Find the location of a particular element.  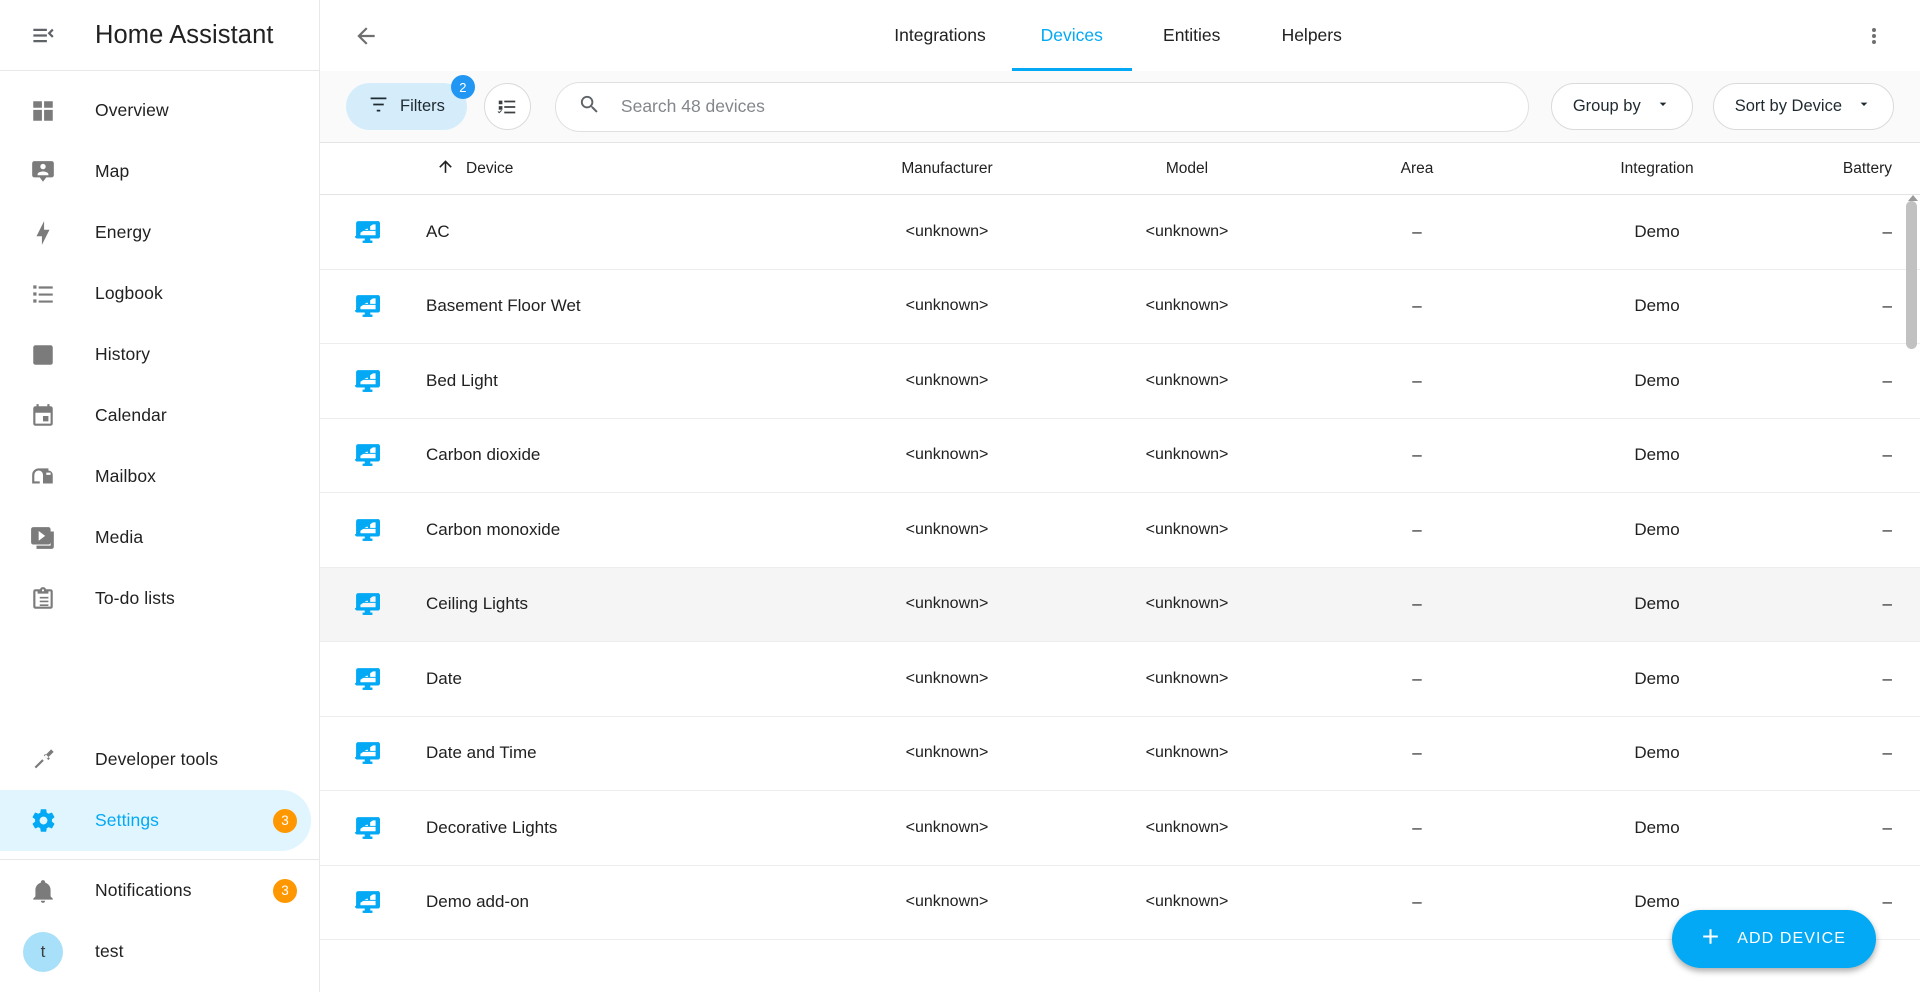

tab-devices: Devices is located at coordinates (1071, 35).